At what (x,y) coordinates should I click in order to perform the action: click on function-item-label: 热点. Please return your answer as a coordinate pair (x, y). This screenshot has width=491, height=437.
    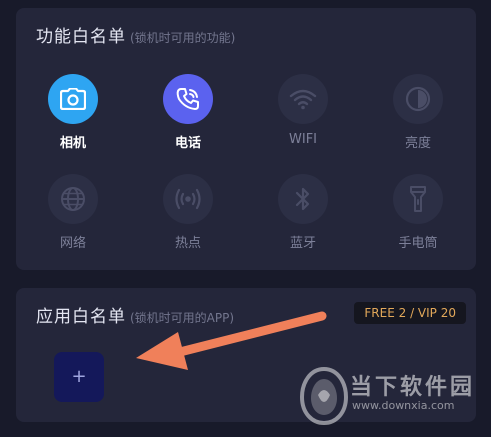
    Looking at the image, I should click on (187, 243).